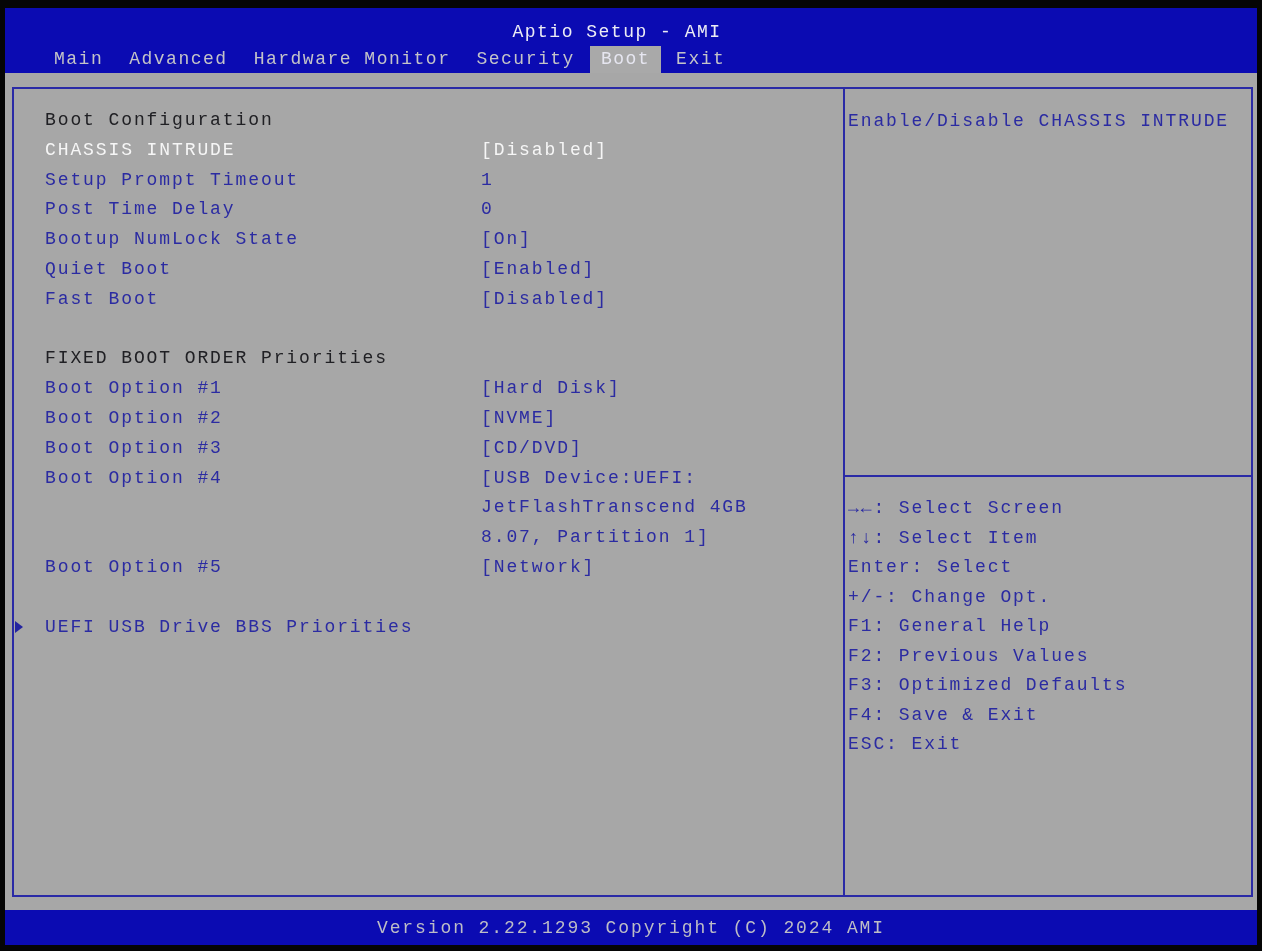 Image resolution: width=1262 pixels, height=951 pixels. Describe the element at coordinates (247, 180) in the screenshot. I see `setting-label: Setup Prompt Timeout` at that location.